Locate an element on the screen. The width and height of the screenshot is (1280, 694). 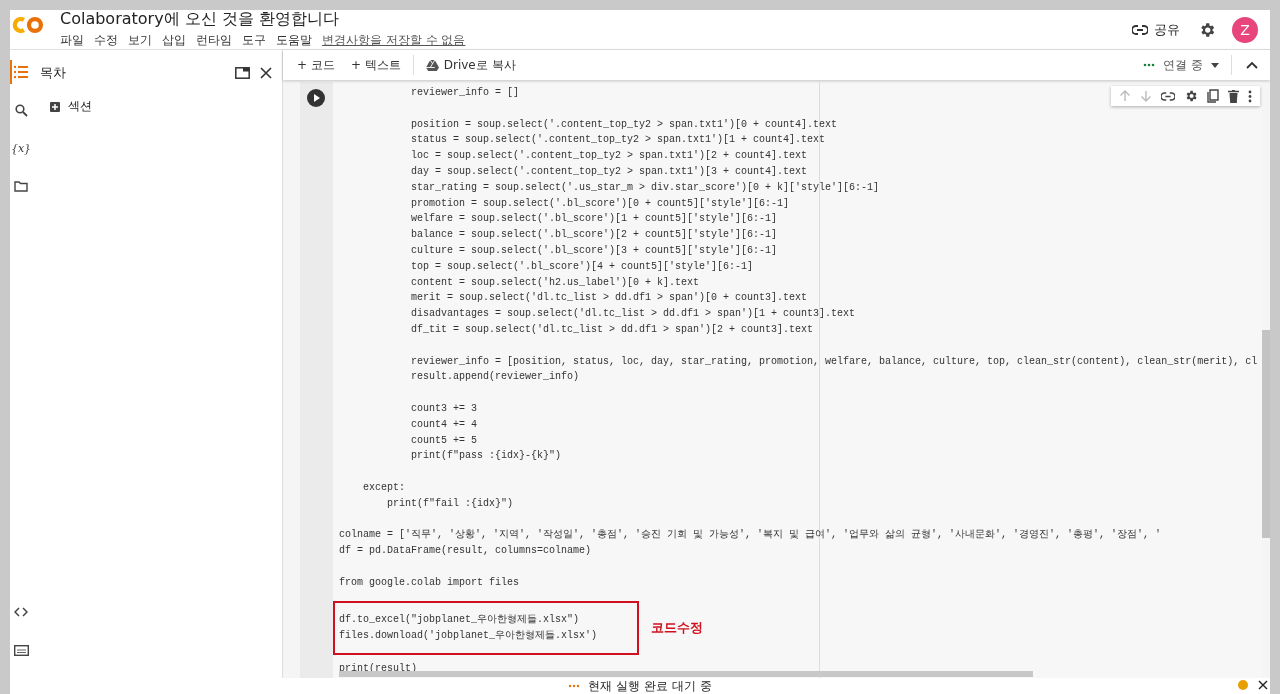
menu-item: 파일 is located at coordinates (72, 40).